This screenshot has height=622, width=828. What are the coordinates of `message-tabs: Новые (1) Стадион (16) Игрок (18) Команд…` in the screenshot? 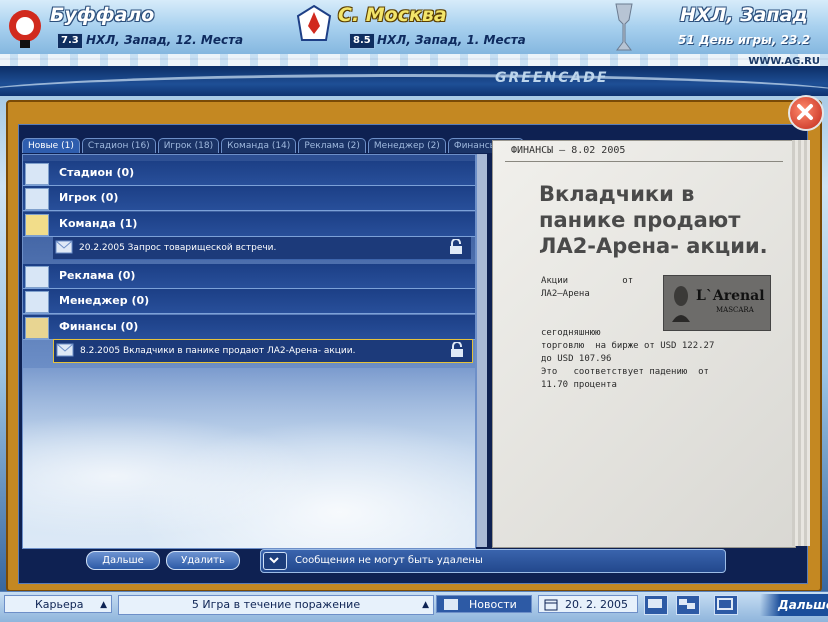 It's located at (273, 146).